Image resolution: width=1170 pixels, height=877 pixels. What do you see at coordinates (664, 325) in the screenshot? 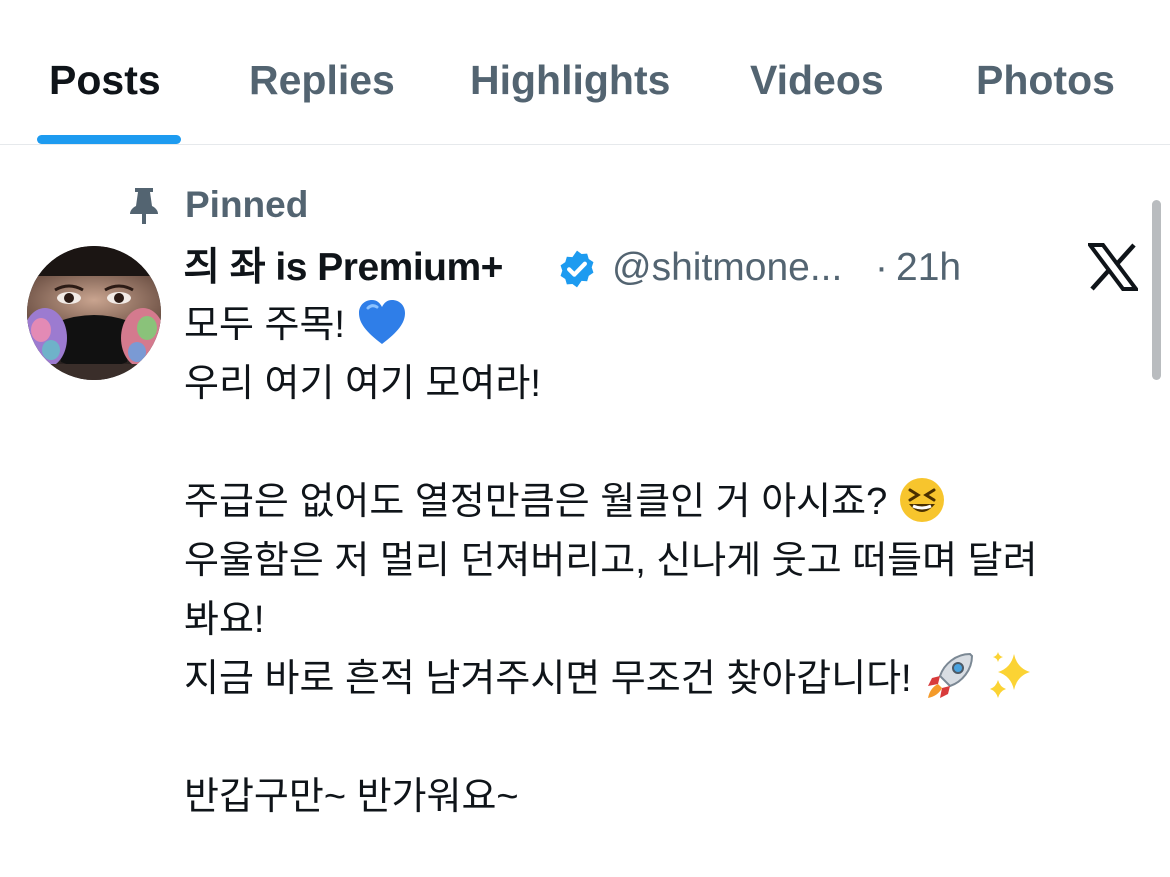
I see `post-line: 모두 주목!` at bounding box center [664, 325].